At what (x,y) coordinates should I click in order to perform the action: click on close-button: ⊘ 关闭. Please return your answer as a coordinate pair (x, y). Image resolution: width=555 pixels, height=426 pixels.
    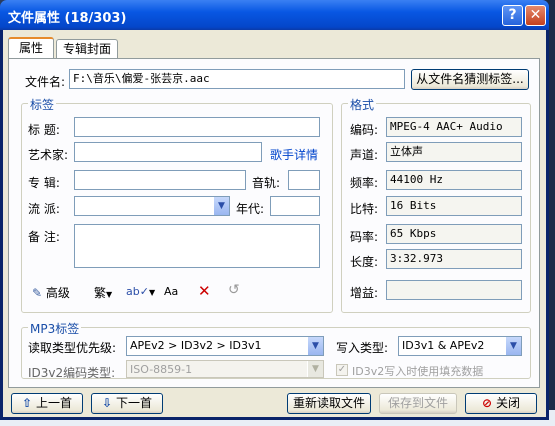
    Looking at the image, I should click on (501, 403).